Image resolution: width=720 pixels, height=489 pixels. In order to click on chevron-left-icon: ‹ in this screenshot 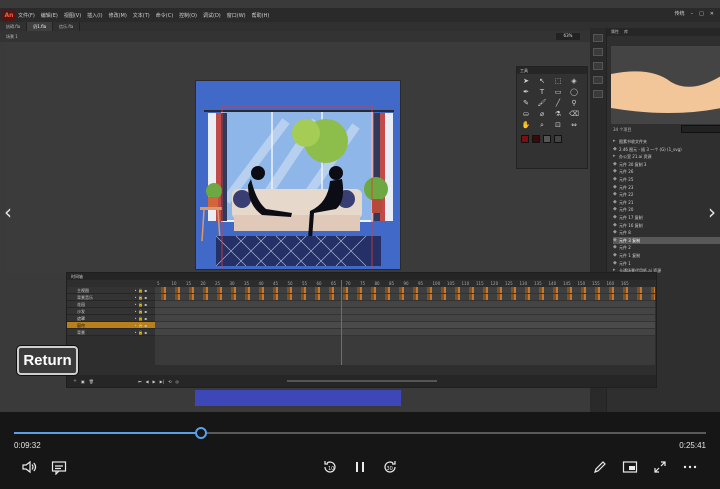, I will do `click(8, 212)`.